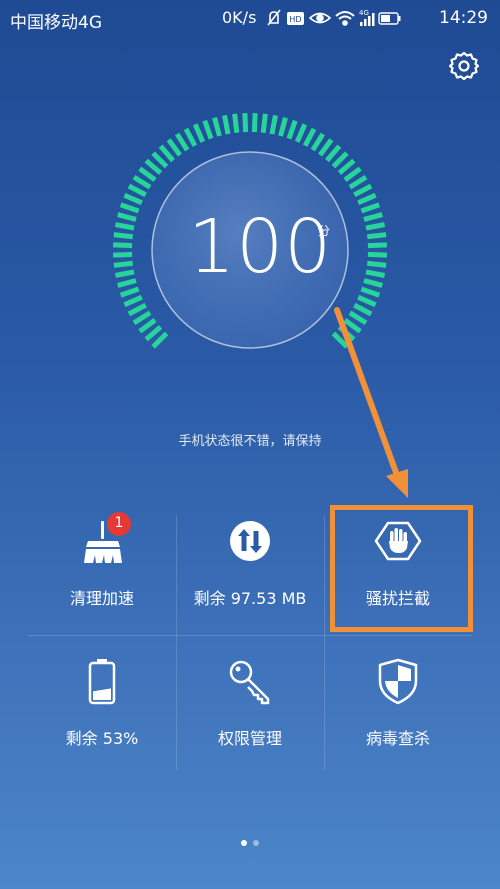 The height and width of the screenshot is (889, 500). What do you see at coordinates (101, 598) in the screenshot?
I see `tile-label: 清理加速` at bounding box center [101, 598].